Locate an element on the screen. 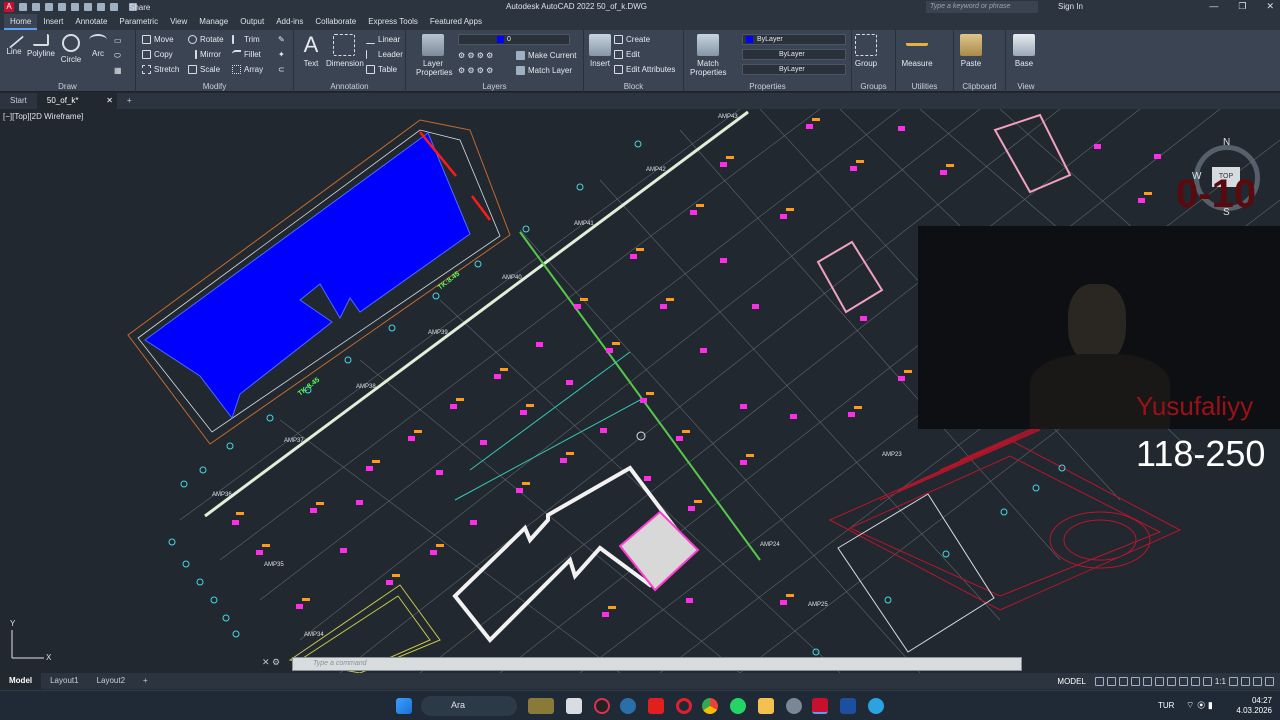 Image resolution: width=1280 pixels, height=720 pixels. insert-button: Insert is located at coordinates (600, 51).